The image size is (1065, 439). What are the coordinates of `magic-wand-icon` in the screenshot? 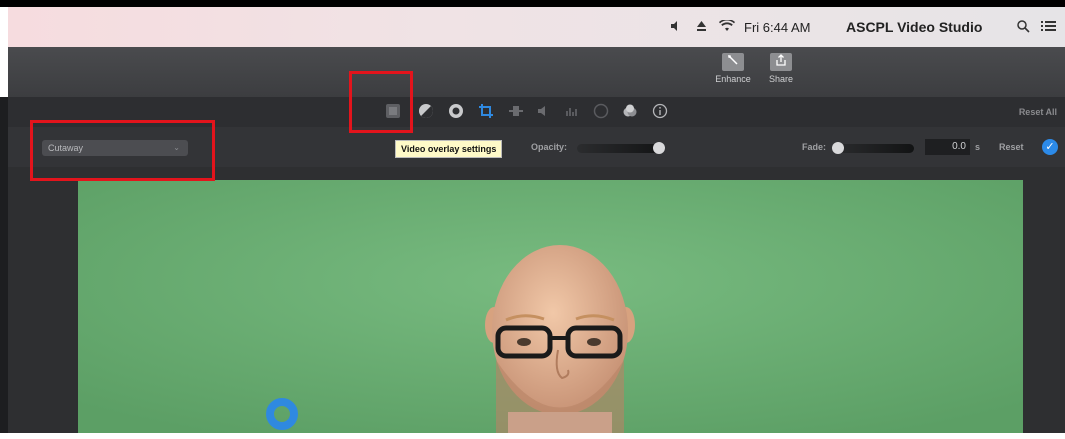 It's located at (733, 62).